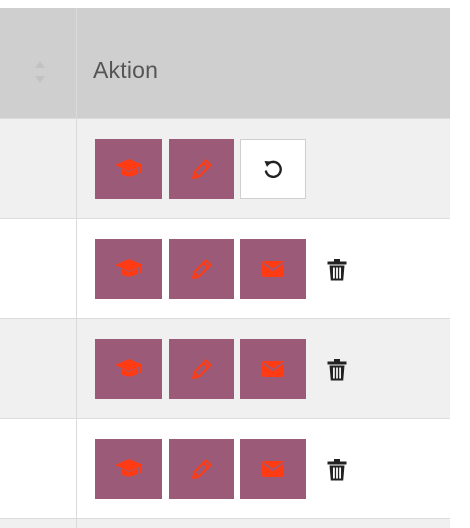 This screenshot has height=528, width=470. Describe the element at coordinates (40, 72) in the screenshot. I see `sort-icon` at that location.